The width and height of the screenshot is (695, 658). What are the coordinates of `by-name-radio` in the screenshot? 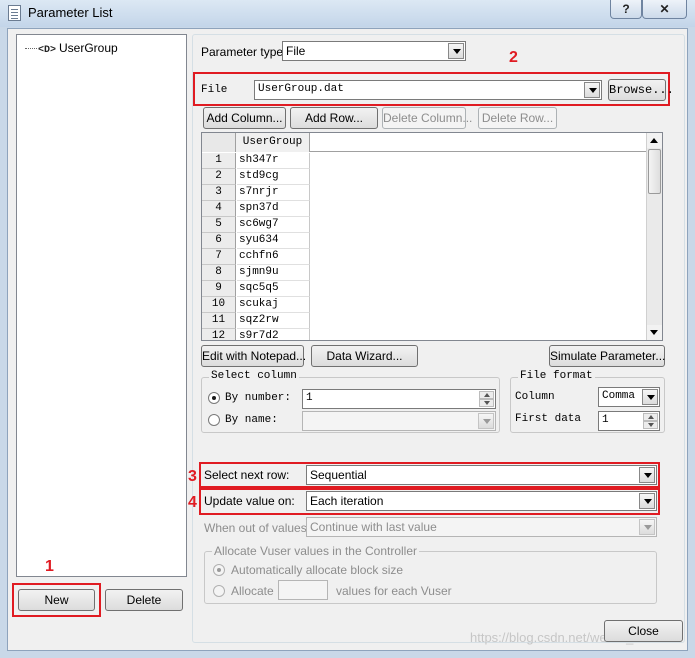 It's located at (214, 420).